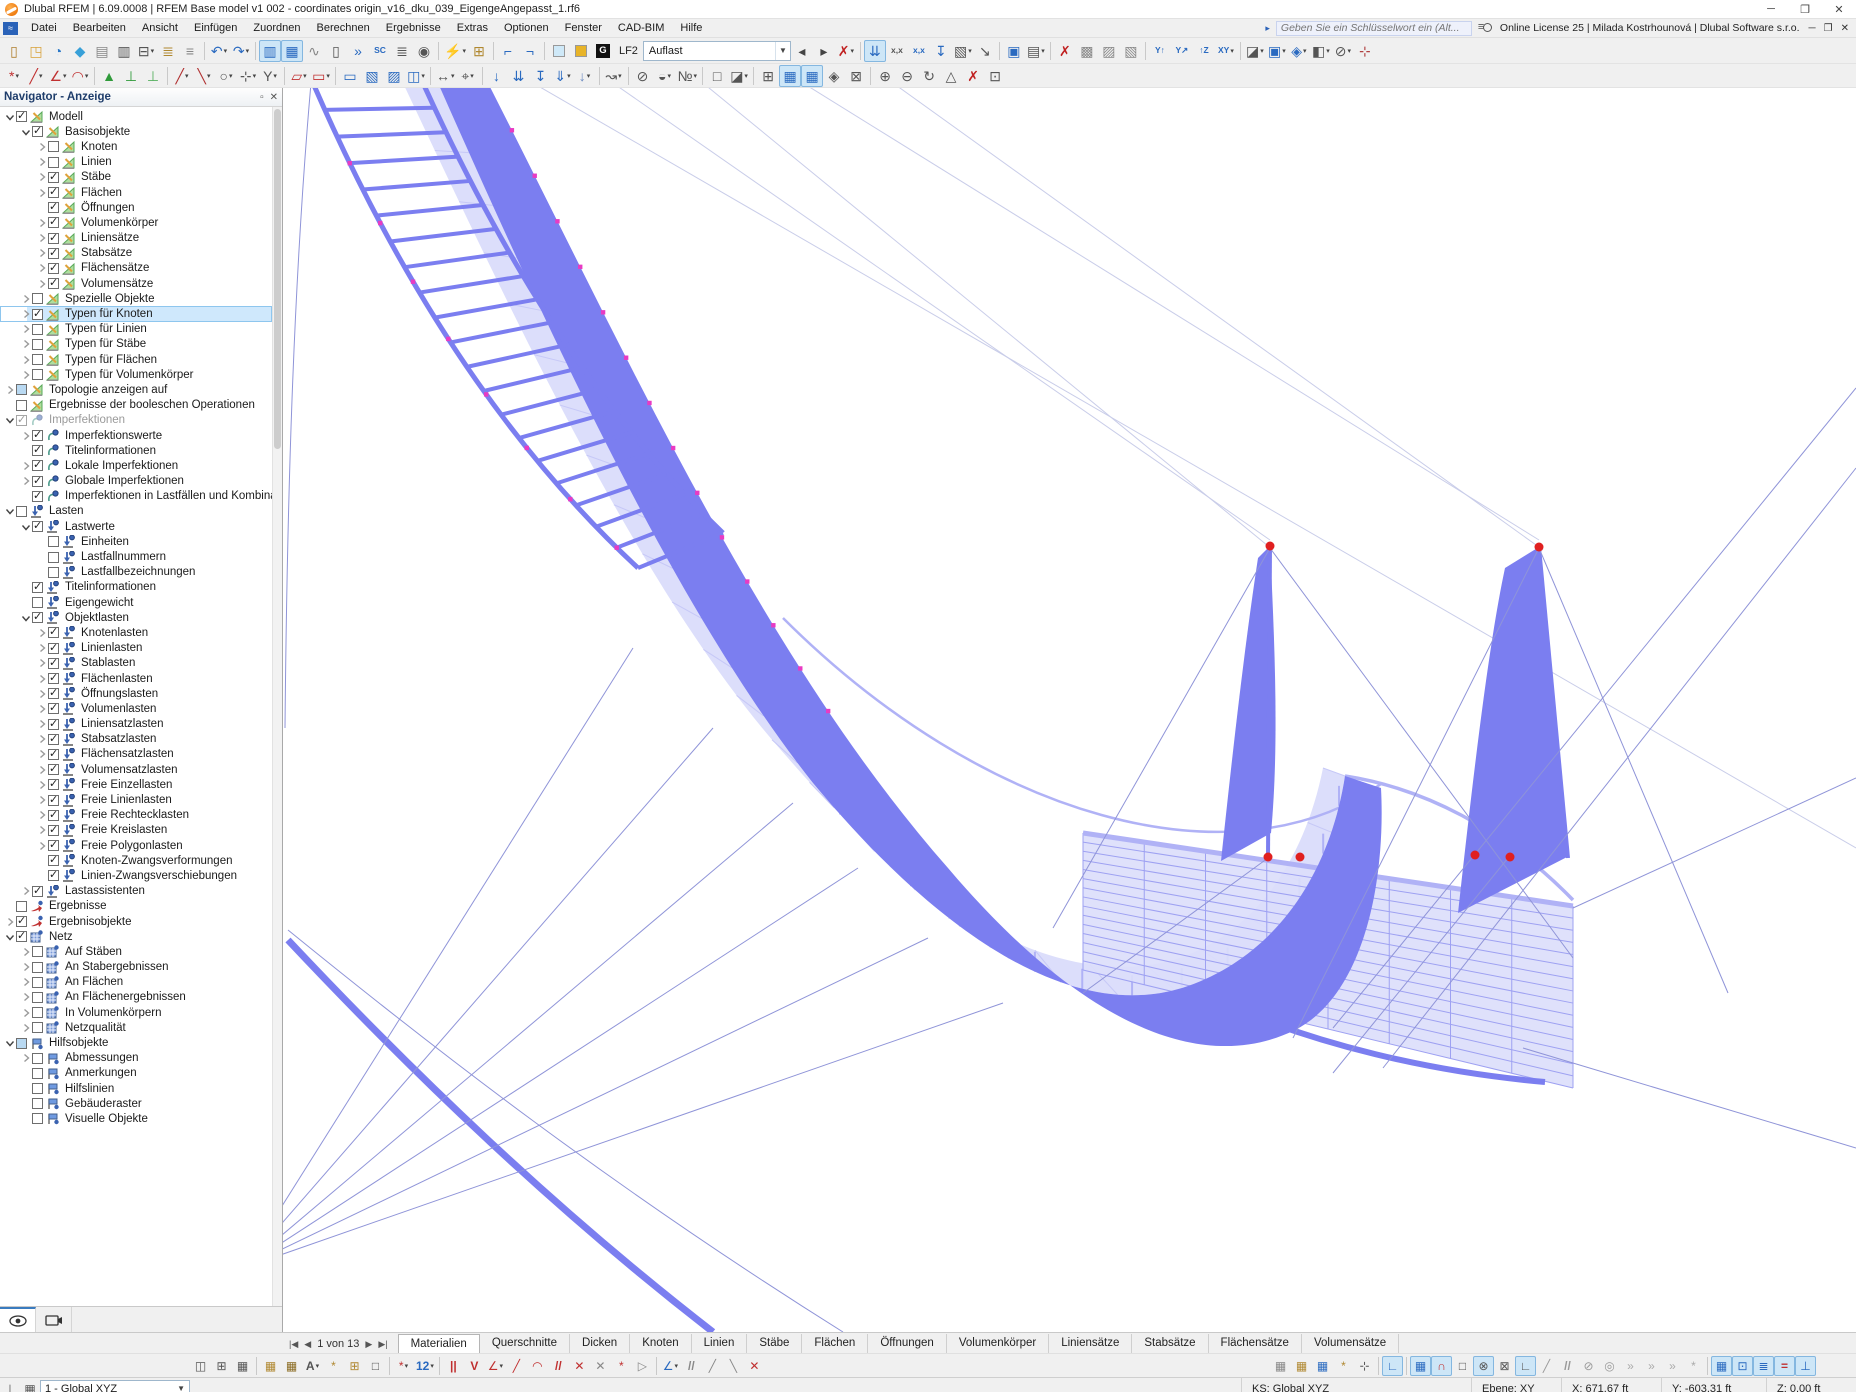  I want to click on zoom-out-button: ⊖, so click(907, 76).